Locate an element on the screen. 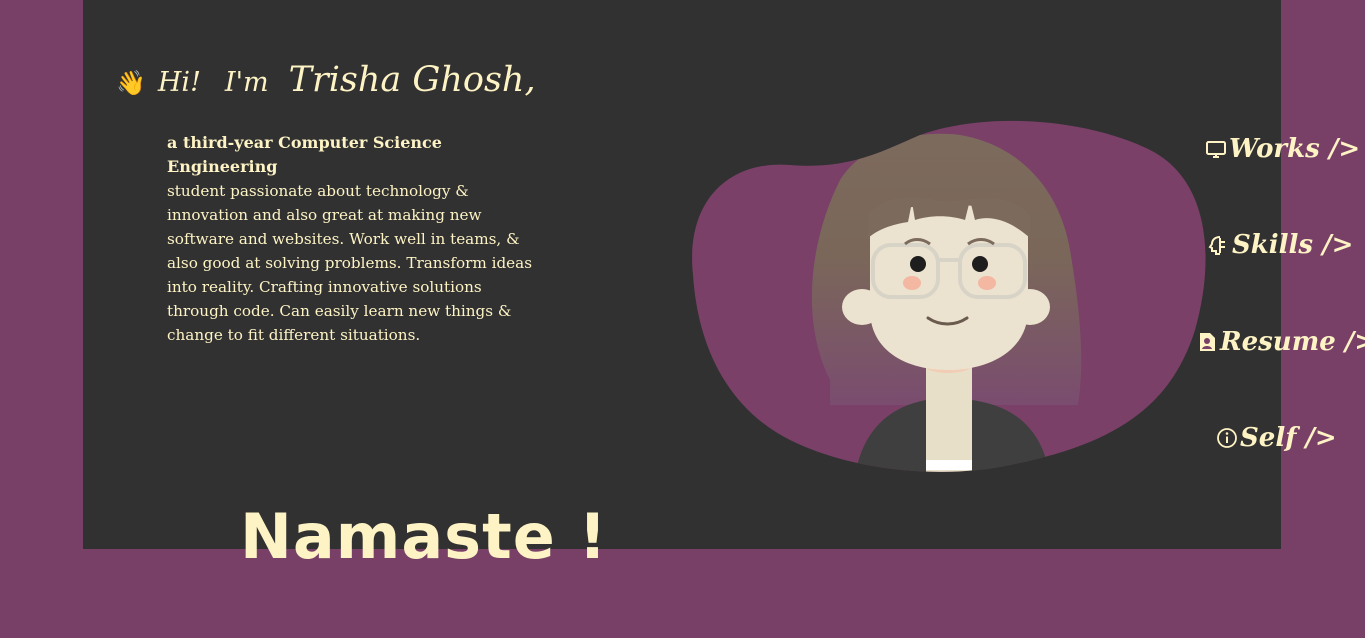  wave-icon: 👋 is located at coordinates (131, 83).